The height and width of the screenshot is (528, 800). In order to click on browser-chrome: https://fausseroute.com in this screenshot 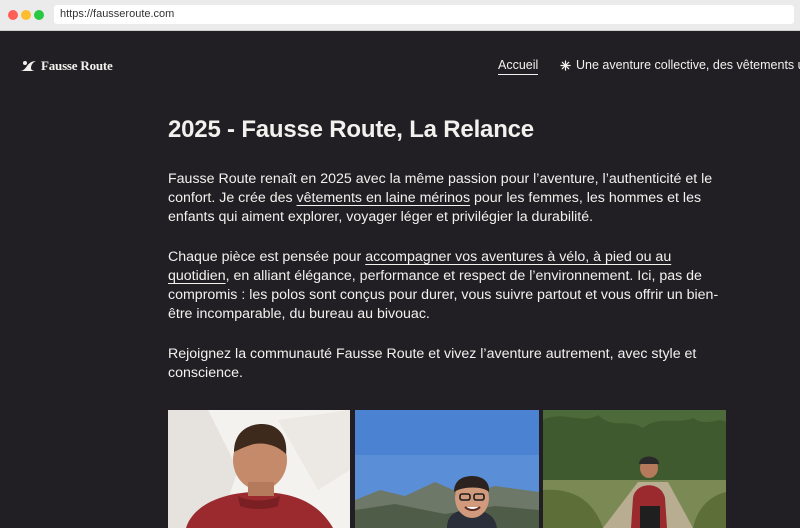, I will do `click(400, 15)`.